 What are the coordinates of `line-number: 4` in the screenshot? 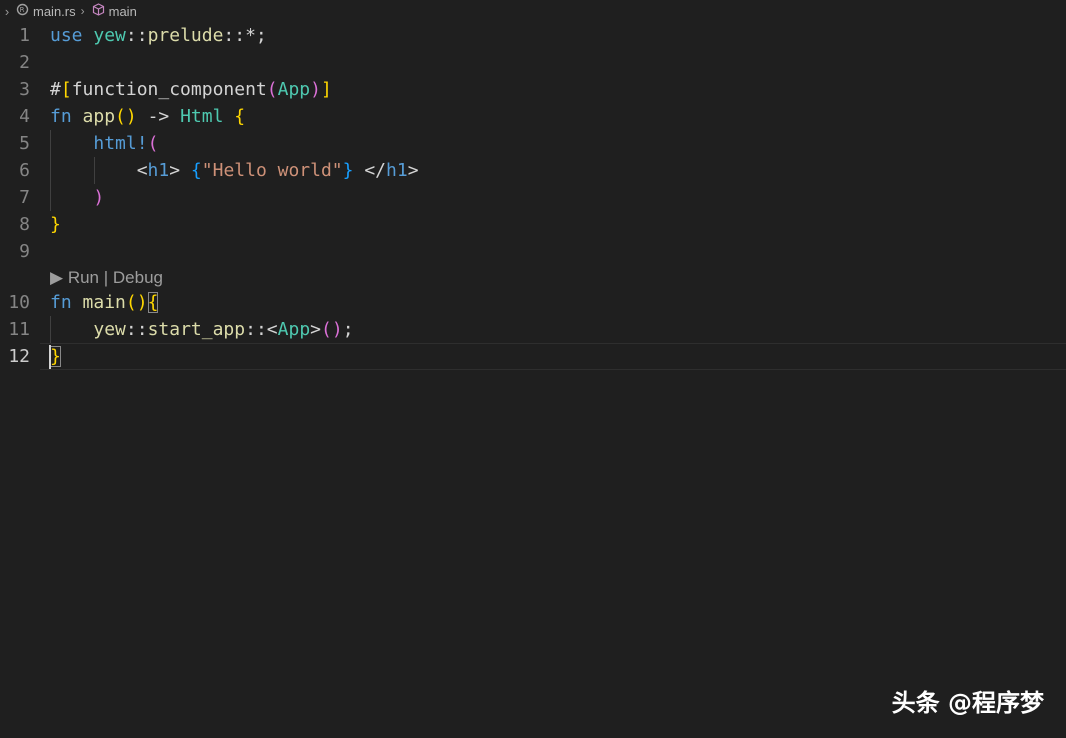 It's located at (24, 116).